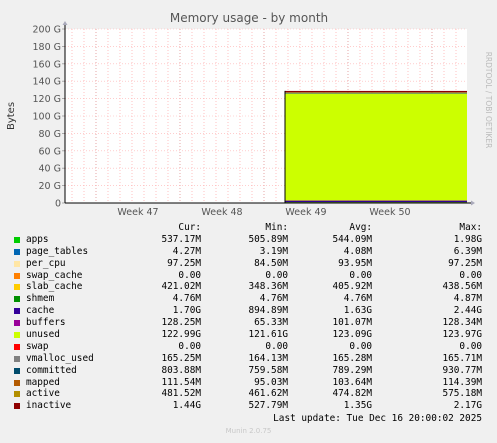  I want to click on legend-min: 461.62M, so click(268, 394).